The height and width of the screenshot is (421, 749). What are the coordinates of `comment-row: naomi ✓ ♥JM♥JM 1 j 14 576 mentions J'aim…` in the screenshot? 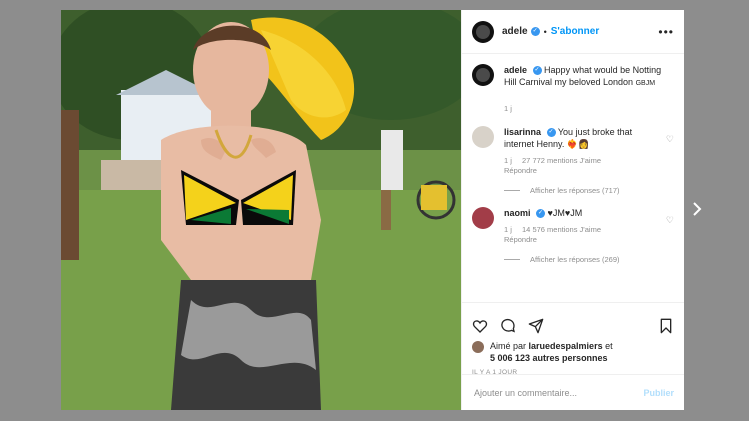 It's located at (573, 226).